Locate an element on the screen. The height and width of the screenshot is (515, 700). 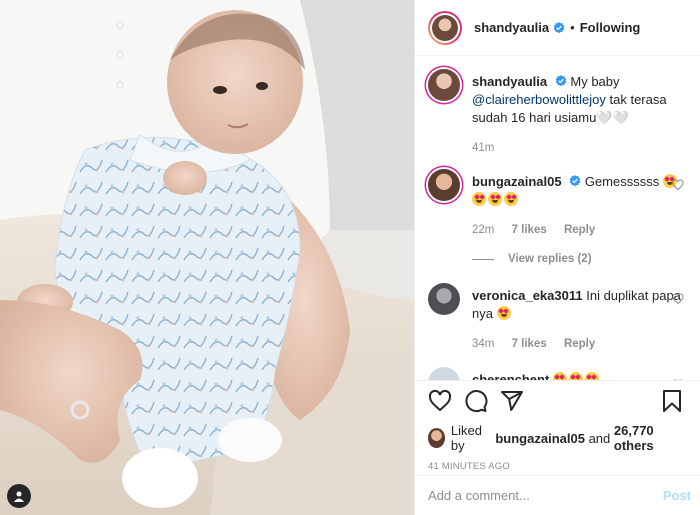
add-comment-bar: Post is located at coordinates (557, 495).